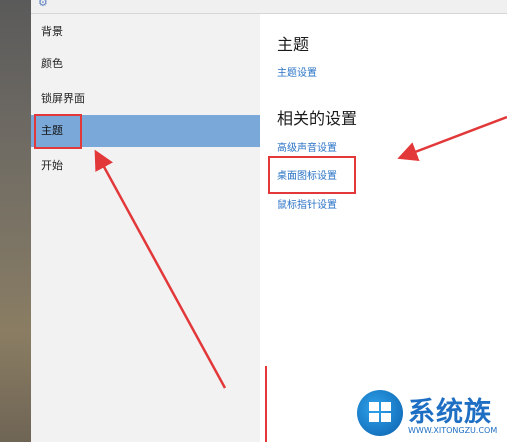 Image resolution: width=507 pixels, height=442 pixels. I want to click on watermark-brand: 系统族, so click(450, 412).